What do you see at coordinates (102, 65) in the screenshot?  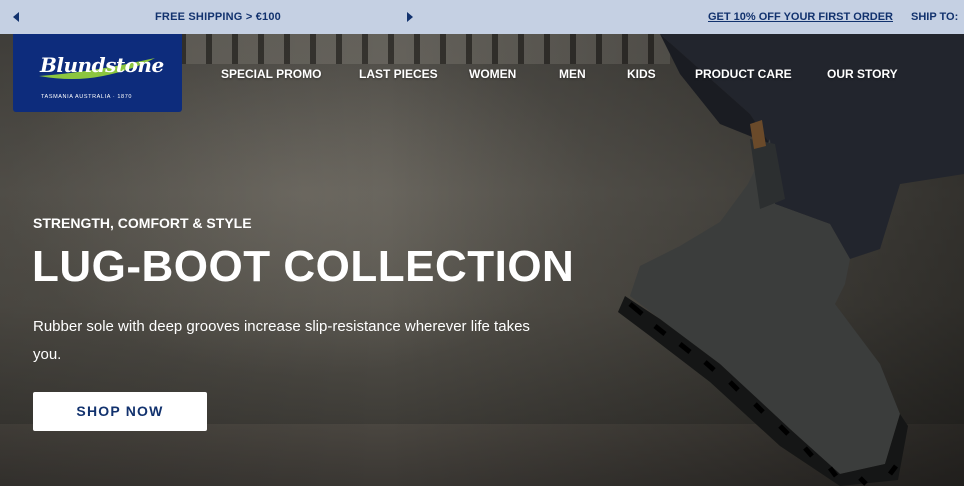 I see `logo-wordmark: Blundstone` at bounding box center [102, 65].